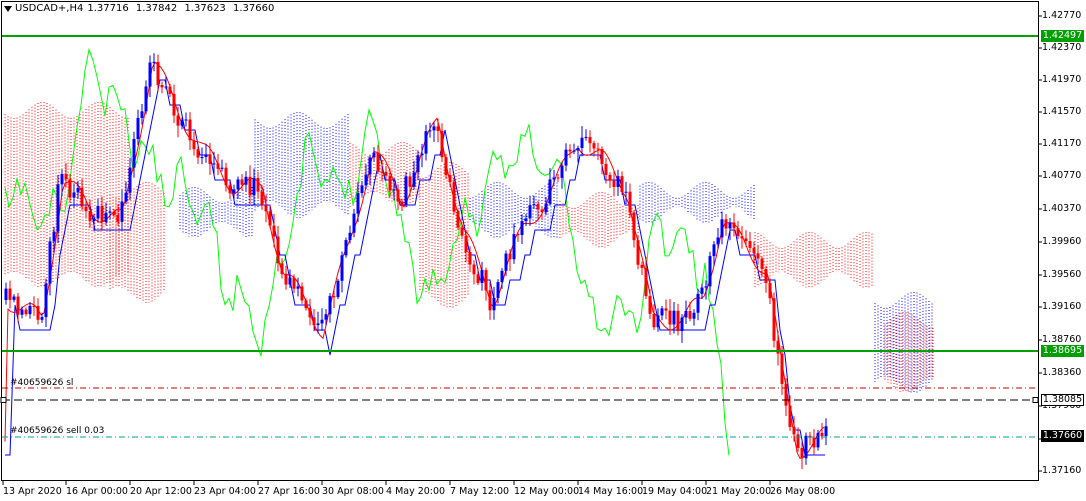  What do you see at coordinates (480, 491) in the screenshot?
I see `time-tick: 7 May 12:00` at bounding box center [480, 491].